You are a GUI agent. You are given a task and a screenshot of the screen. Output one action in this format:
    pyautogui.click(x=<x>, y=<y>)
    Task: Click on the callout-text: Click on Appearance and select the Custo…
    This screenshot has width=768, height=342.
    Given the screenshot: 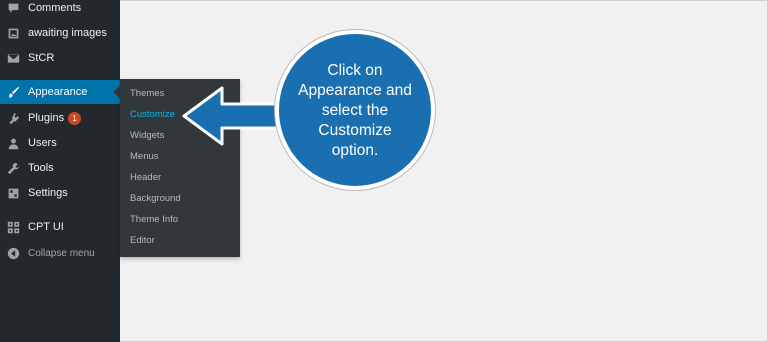 What is the action you would take?
    pyautogui.click(x=355, y=110)
    